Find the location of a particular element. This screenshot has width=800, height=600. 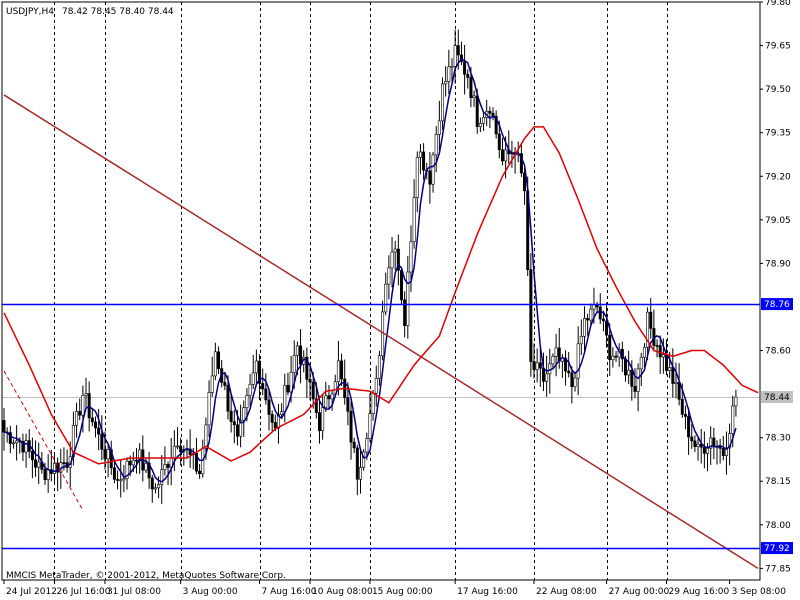

chart-ohlc: 78.42 78.45 78.40 78.44 is located at coordinates (118, 12).